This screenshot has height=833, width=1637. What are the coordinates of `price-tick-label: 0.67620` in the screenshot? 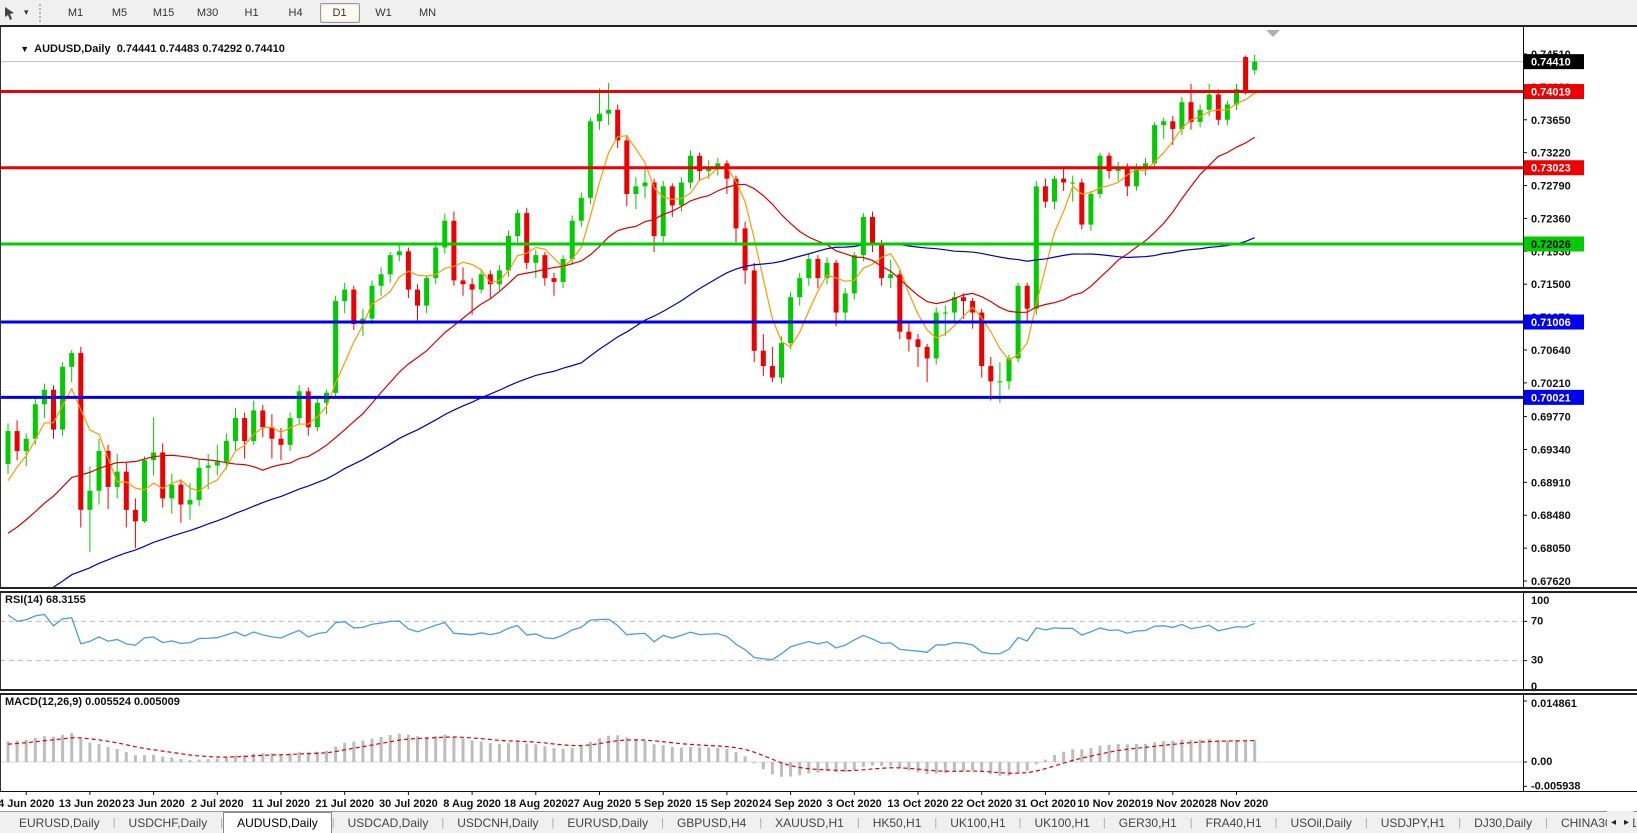 It's located at (1551, 582).